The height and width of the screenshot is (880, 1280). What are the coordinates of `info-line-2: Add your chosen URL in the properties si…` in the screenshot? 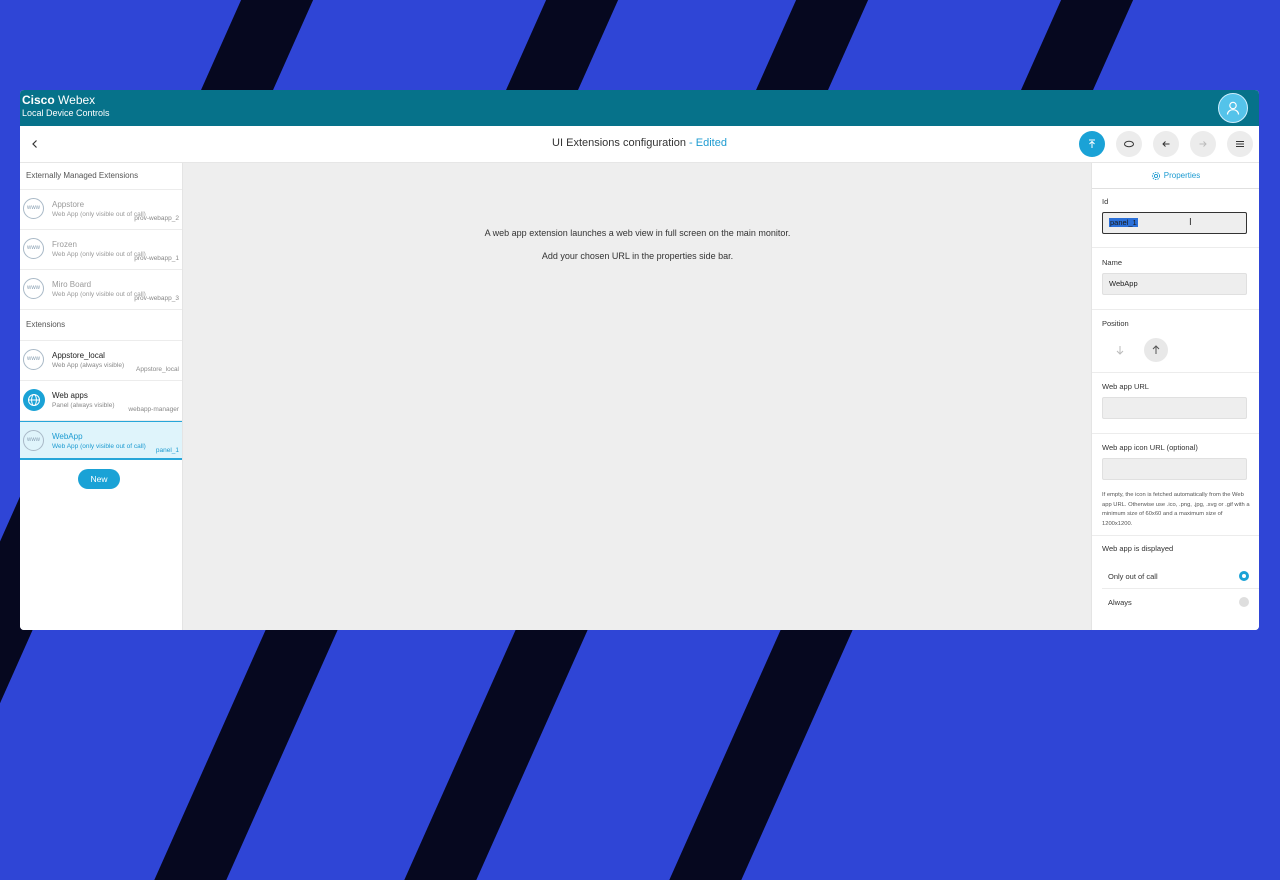 It's located at (637, 256).